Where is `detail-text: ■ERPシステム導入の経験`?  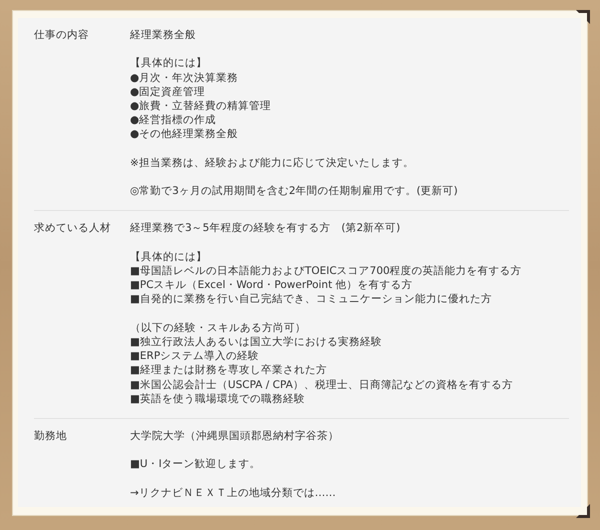 detail-text: ■ERPシステム導入の経験 is located at coordinates (195, 356).